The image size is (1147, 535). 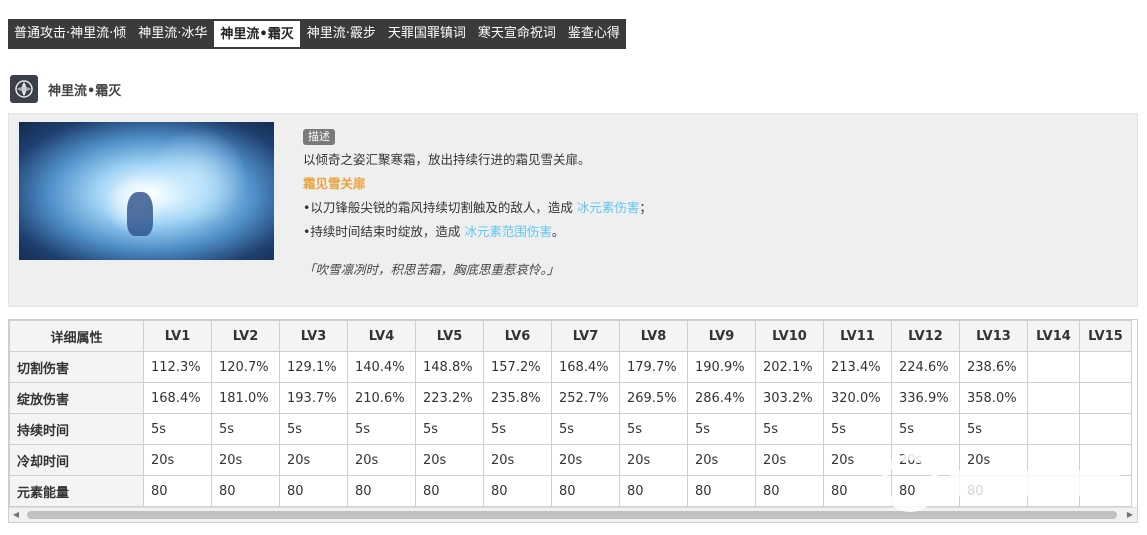 What do you see at coordinates (993, 367) in the screenshot?
I see `table-cell: 238.6%` at bounding box center [993, 367].